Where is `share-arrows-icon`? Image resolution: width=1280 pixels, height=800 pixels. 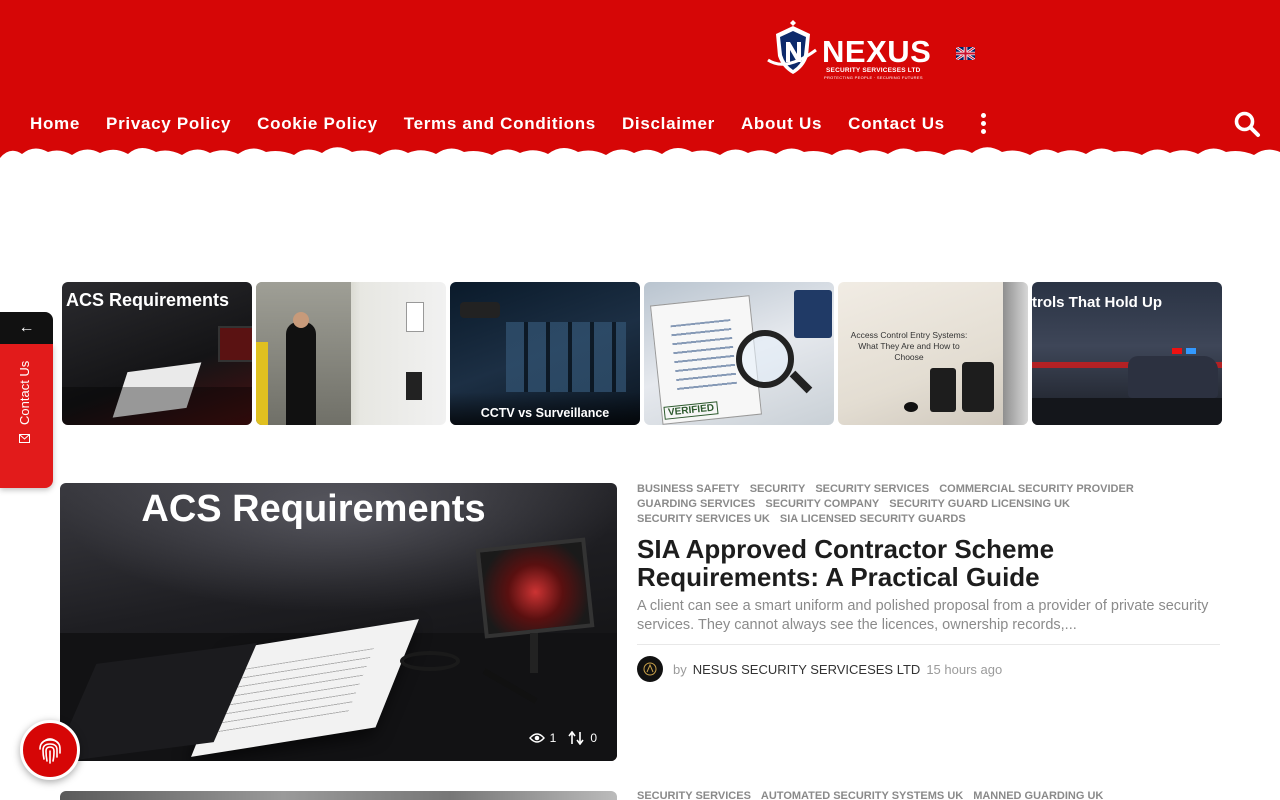 share-arrows-icon is located at coordinates (576, 738).